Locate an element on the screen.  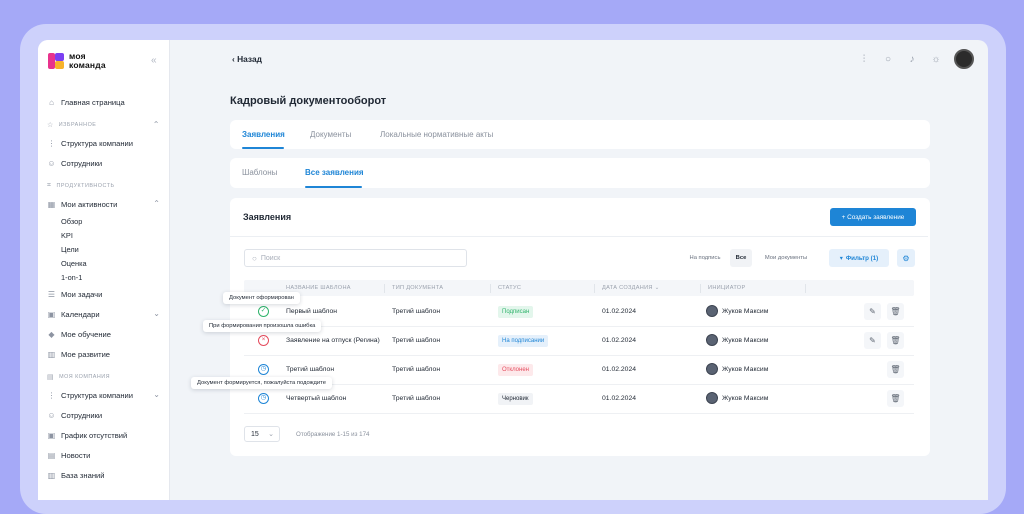
check-circle-icon: ✓ is located at coordinates (263, 311).